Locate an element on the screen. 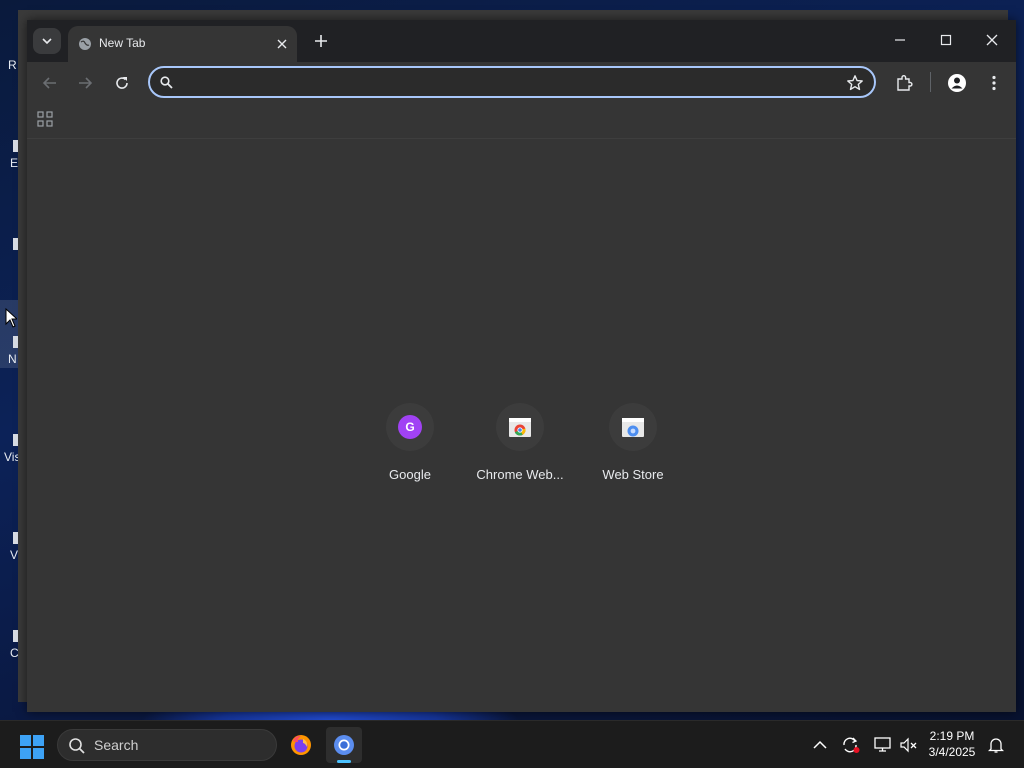 This screenshot has height=768, width=1024. chrome-web-store-icon is located at coordinates (520, 427).